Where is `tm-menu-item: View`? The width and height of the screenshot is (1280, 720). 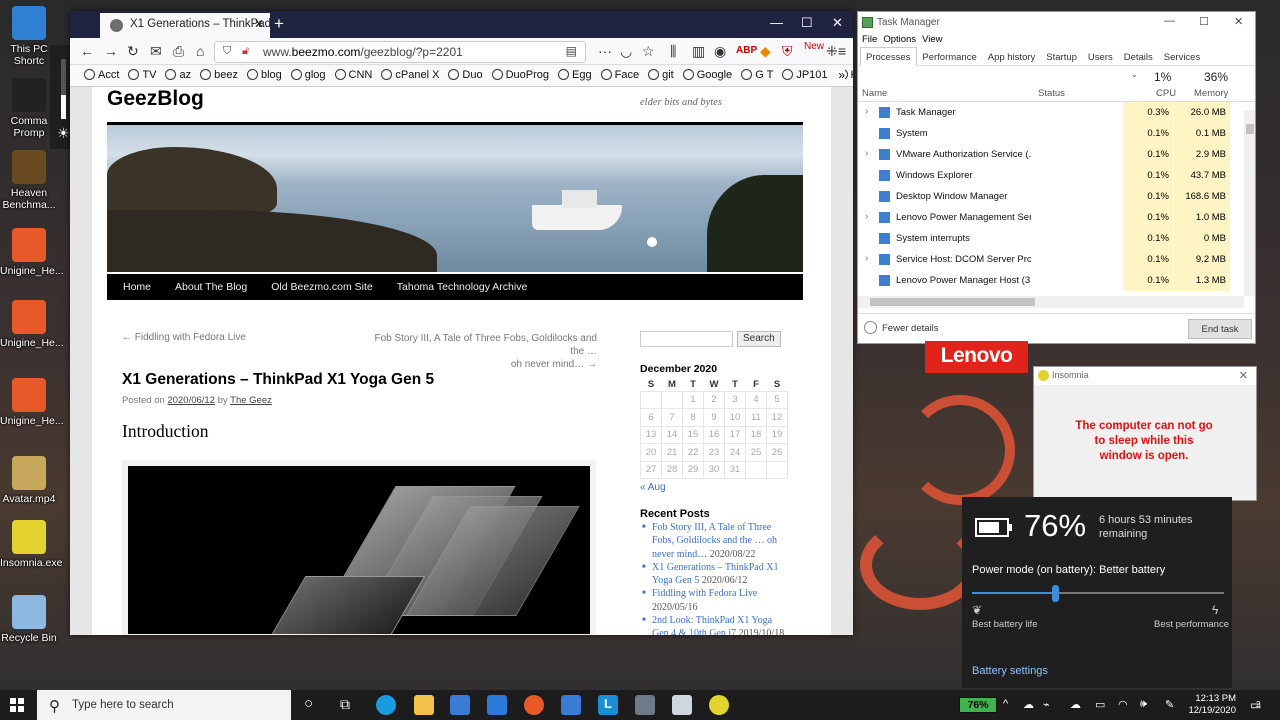
tm-menu-item: View is located at coordinates (932, 39).